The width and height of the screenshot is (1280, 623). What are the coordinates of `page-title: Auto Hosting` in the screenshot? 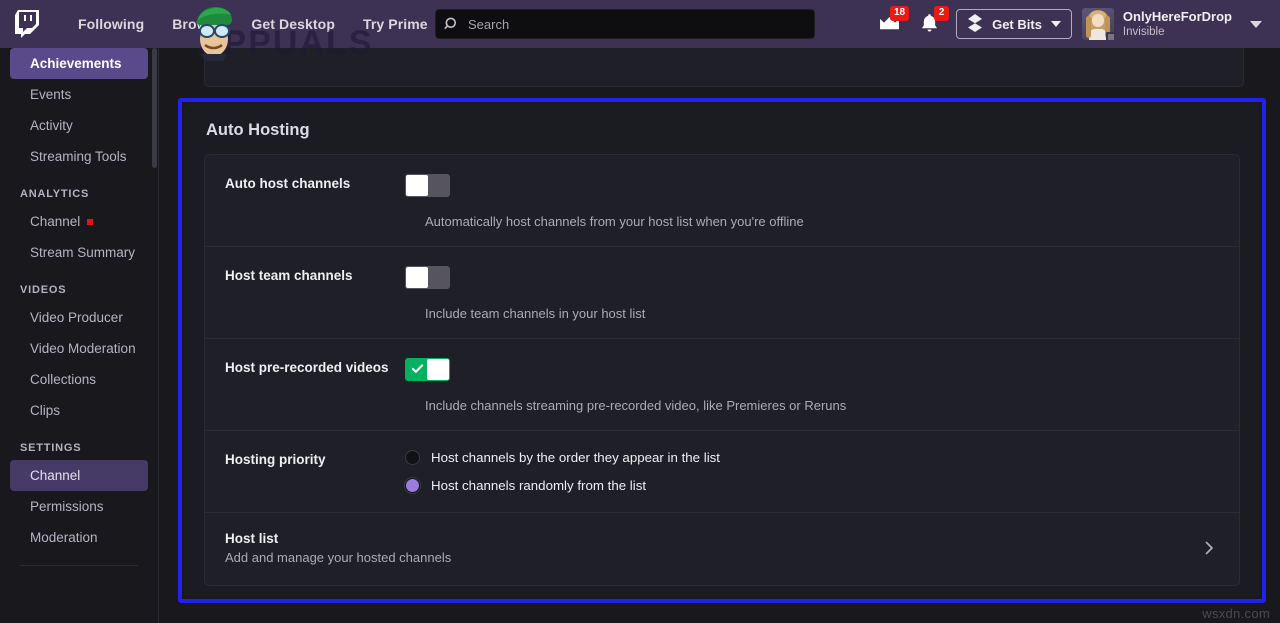 It's located at (258, 130).